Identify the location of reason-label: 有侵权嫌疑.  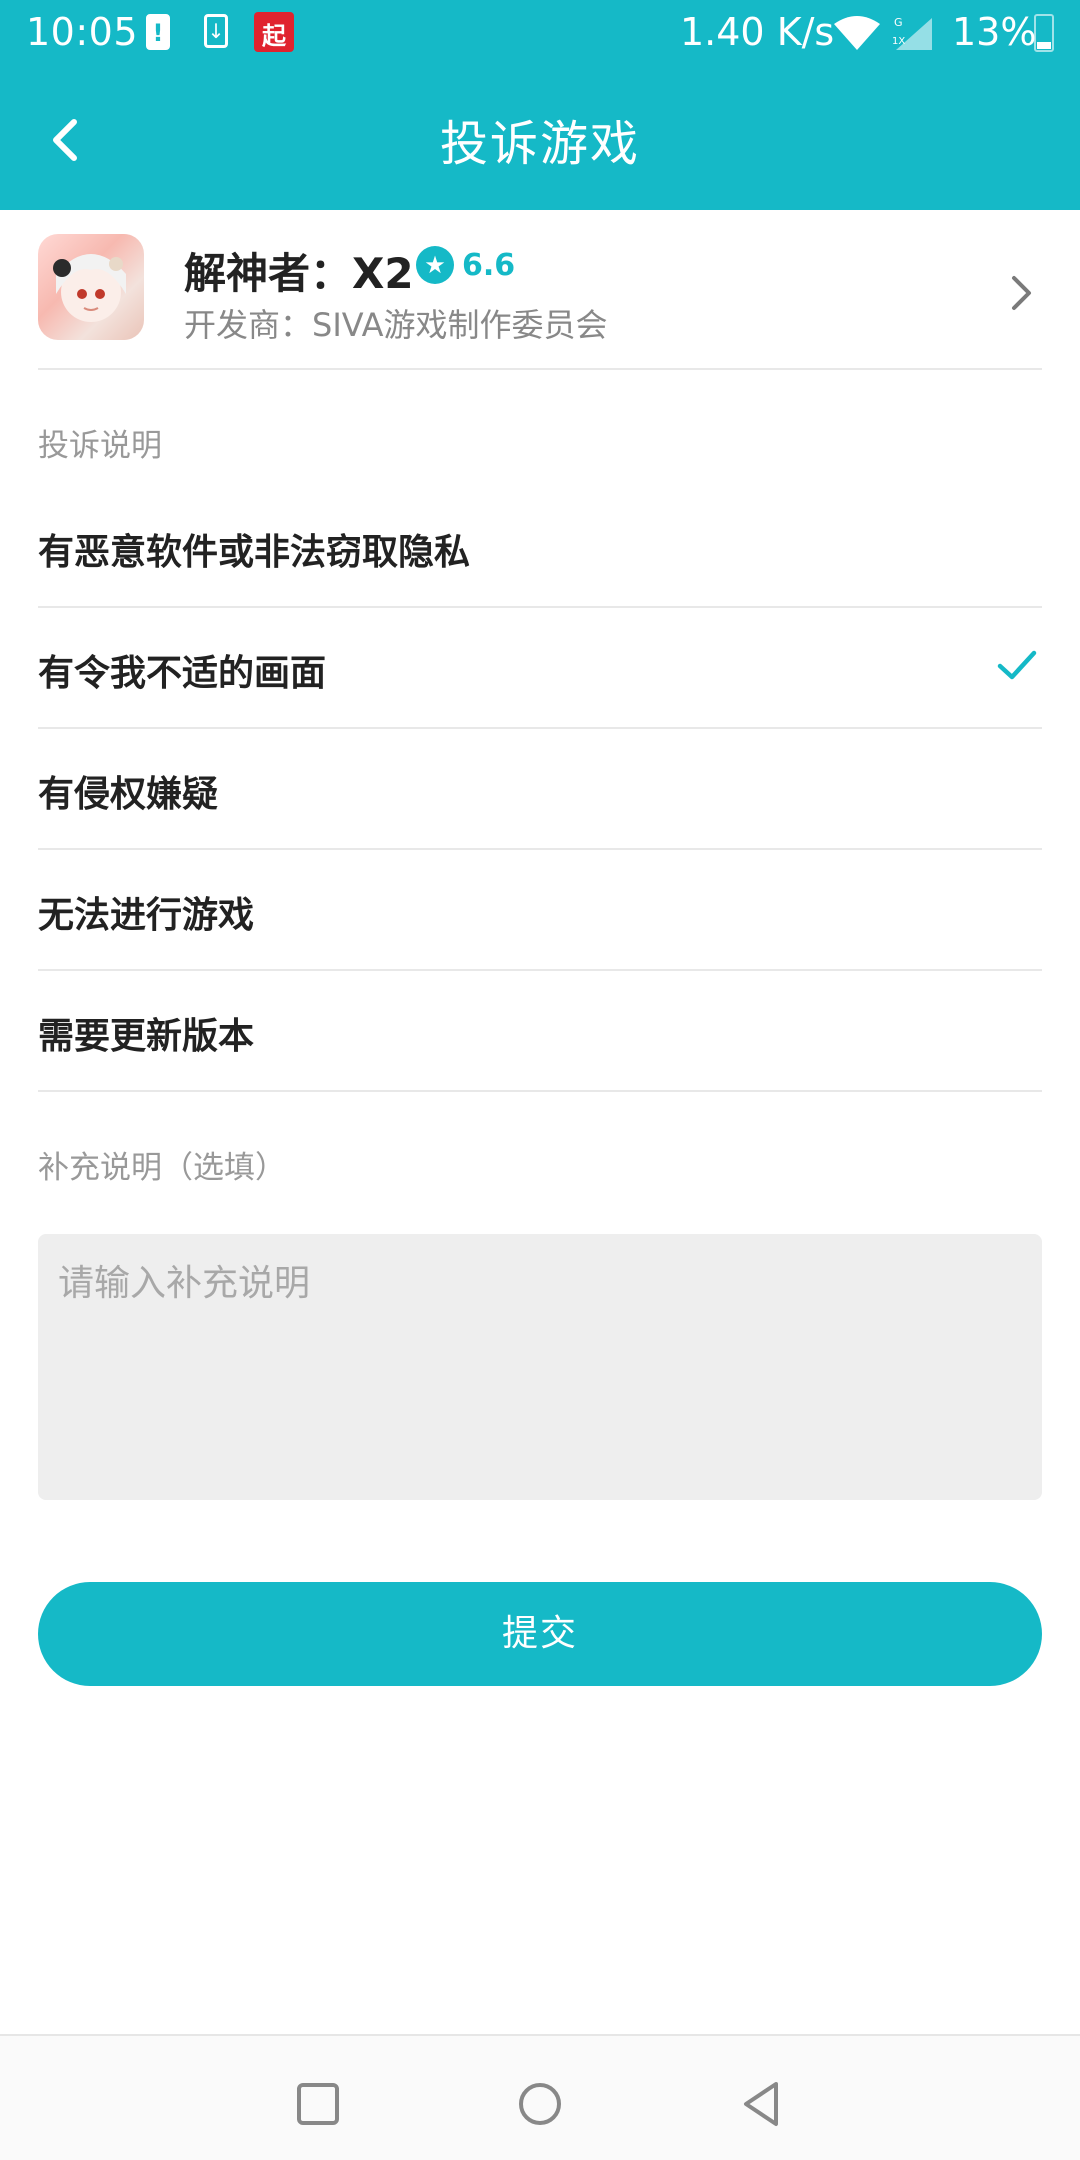
(128, 794).